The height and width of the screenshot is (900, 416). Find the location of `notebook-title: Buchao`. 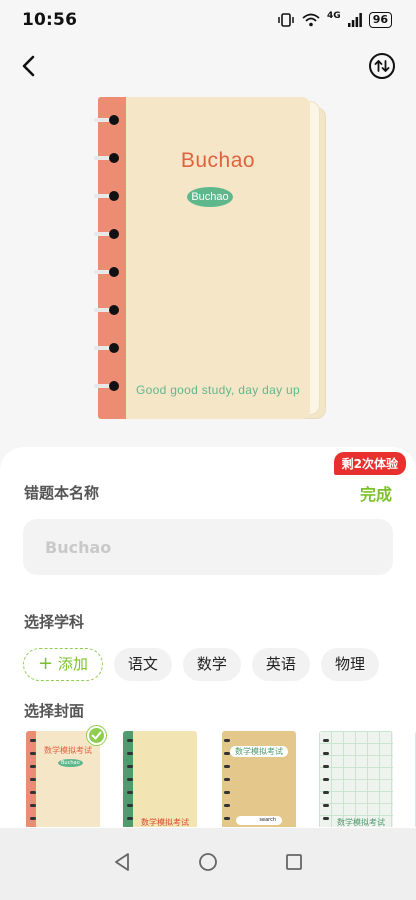

notebook-title: Buchao is located at coordinates (218, 160).